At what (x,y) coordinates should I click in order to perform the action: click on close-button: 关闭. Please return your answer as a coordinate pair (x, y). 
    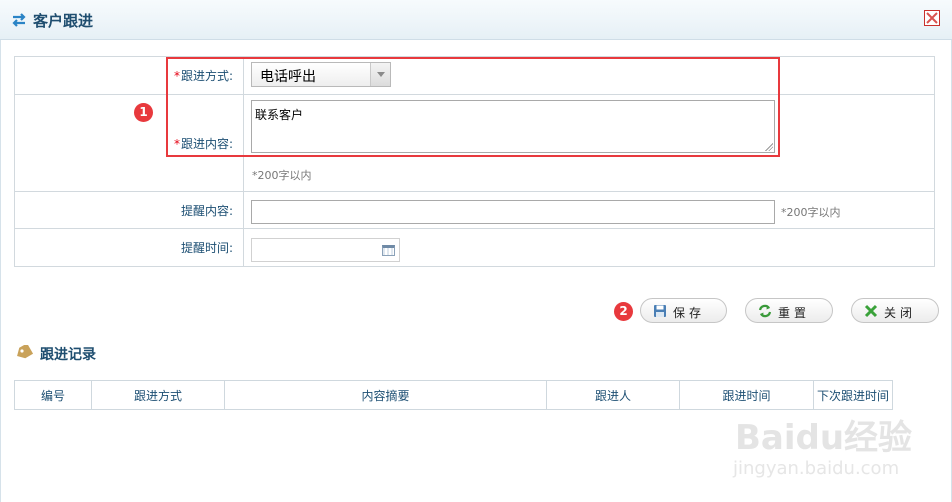
    Looking at the image, I should click on (895, 310).